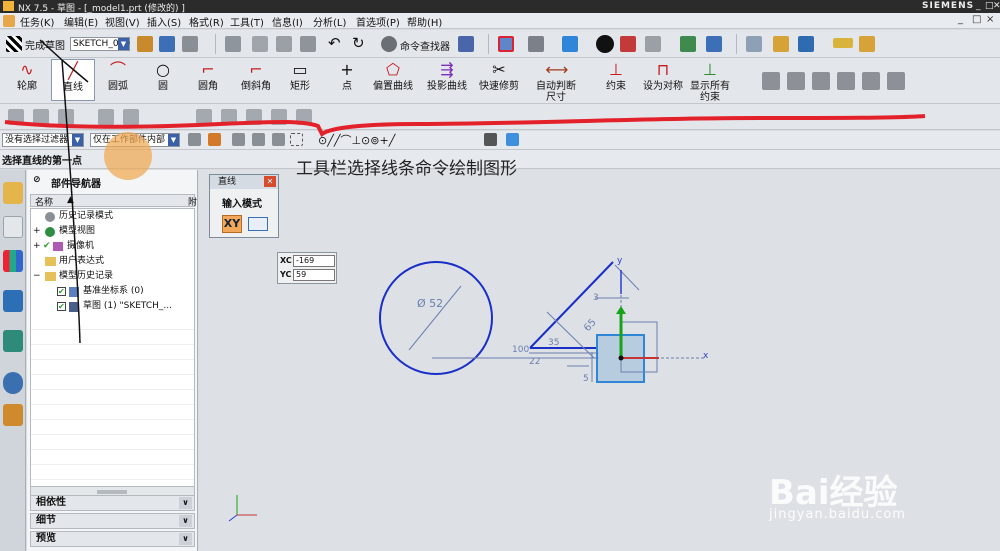 This screenshot has width=1000, height=551. Describe the element at coordinates (135, 140) in the screenshot. I see `scope-select: 仅在工作部件内部 ▼` at that location.